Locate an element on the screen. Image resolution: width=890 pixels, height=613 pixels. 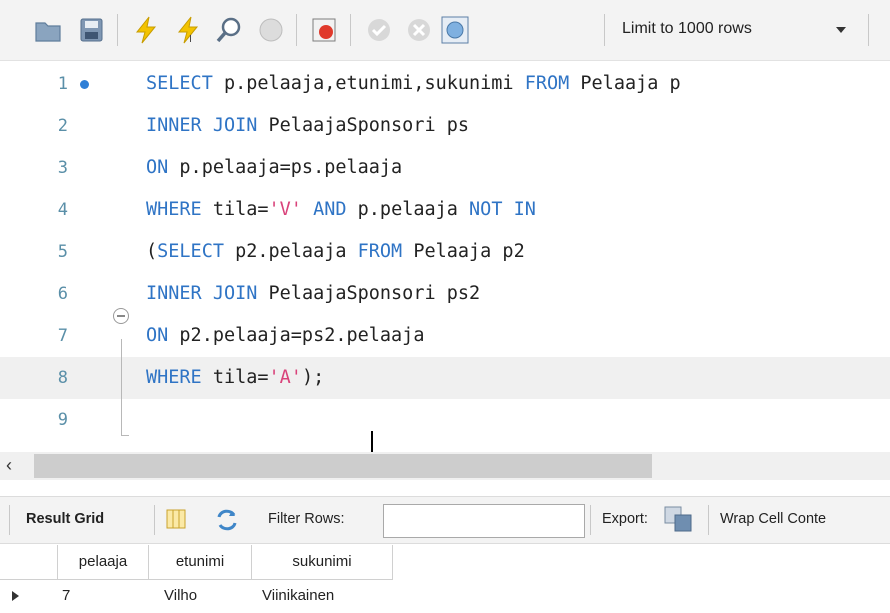
grid-header: pelaaja etunimi sukunimi is located at coordinates (196, 562).